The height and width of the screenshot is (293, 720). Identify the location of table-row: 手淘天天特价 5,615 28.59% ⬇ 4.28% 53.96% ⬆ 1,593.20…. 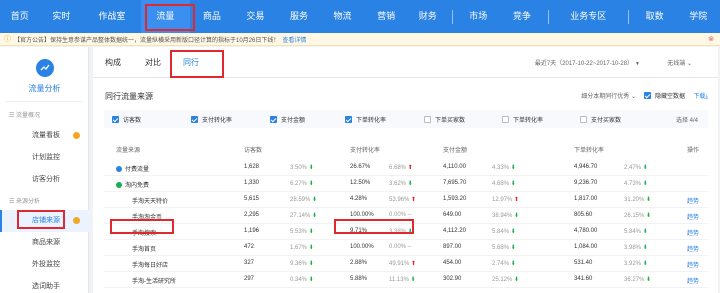
(406, 200).